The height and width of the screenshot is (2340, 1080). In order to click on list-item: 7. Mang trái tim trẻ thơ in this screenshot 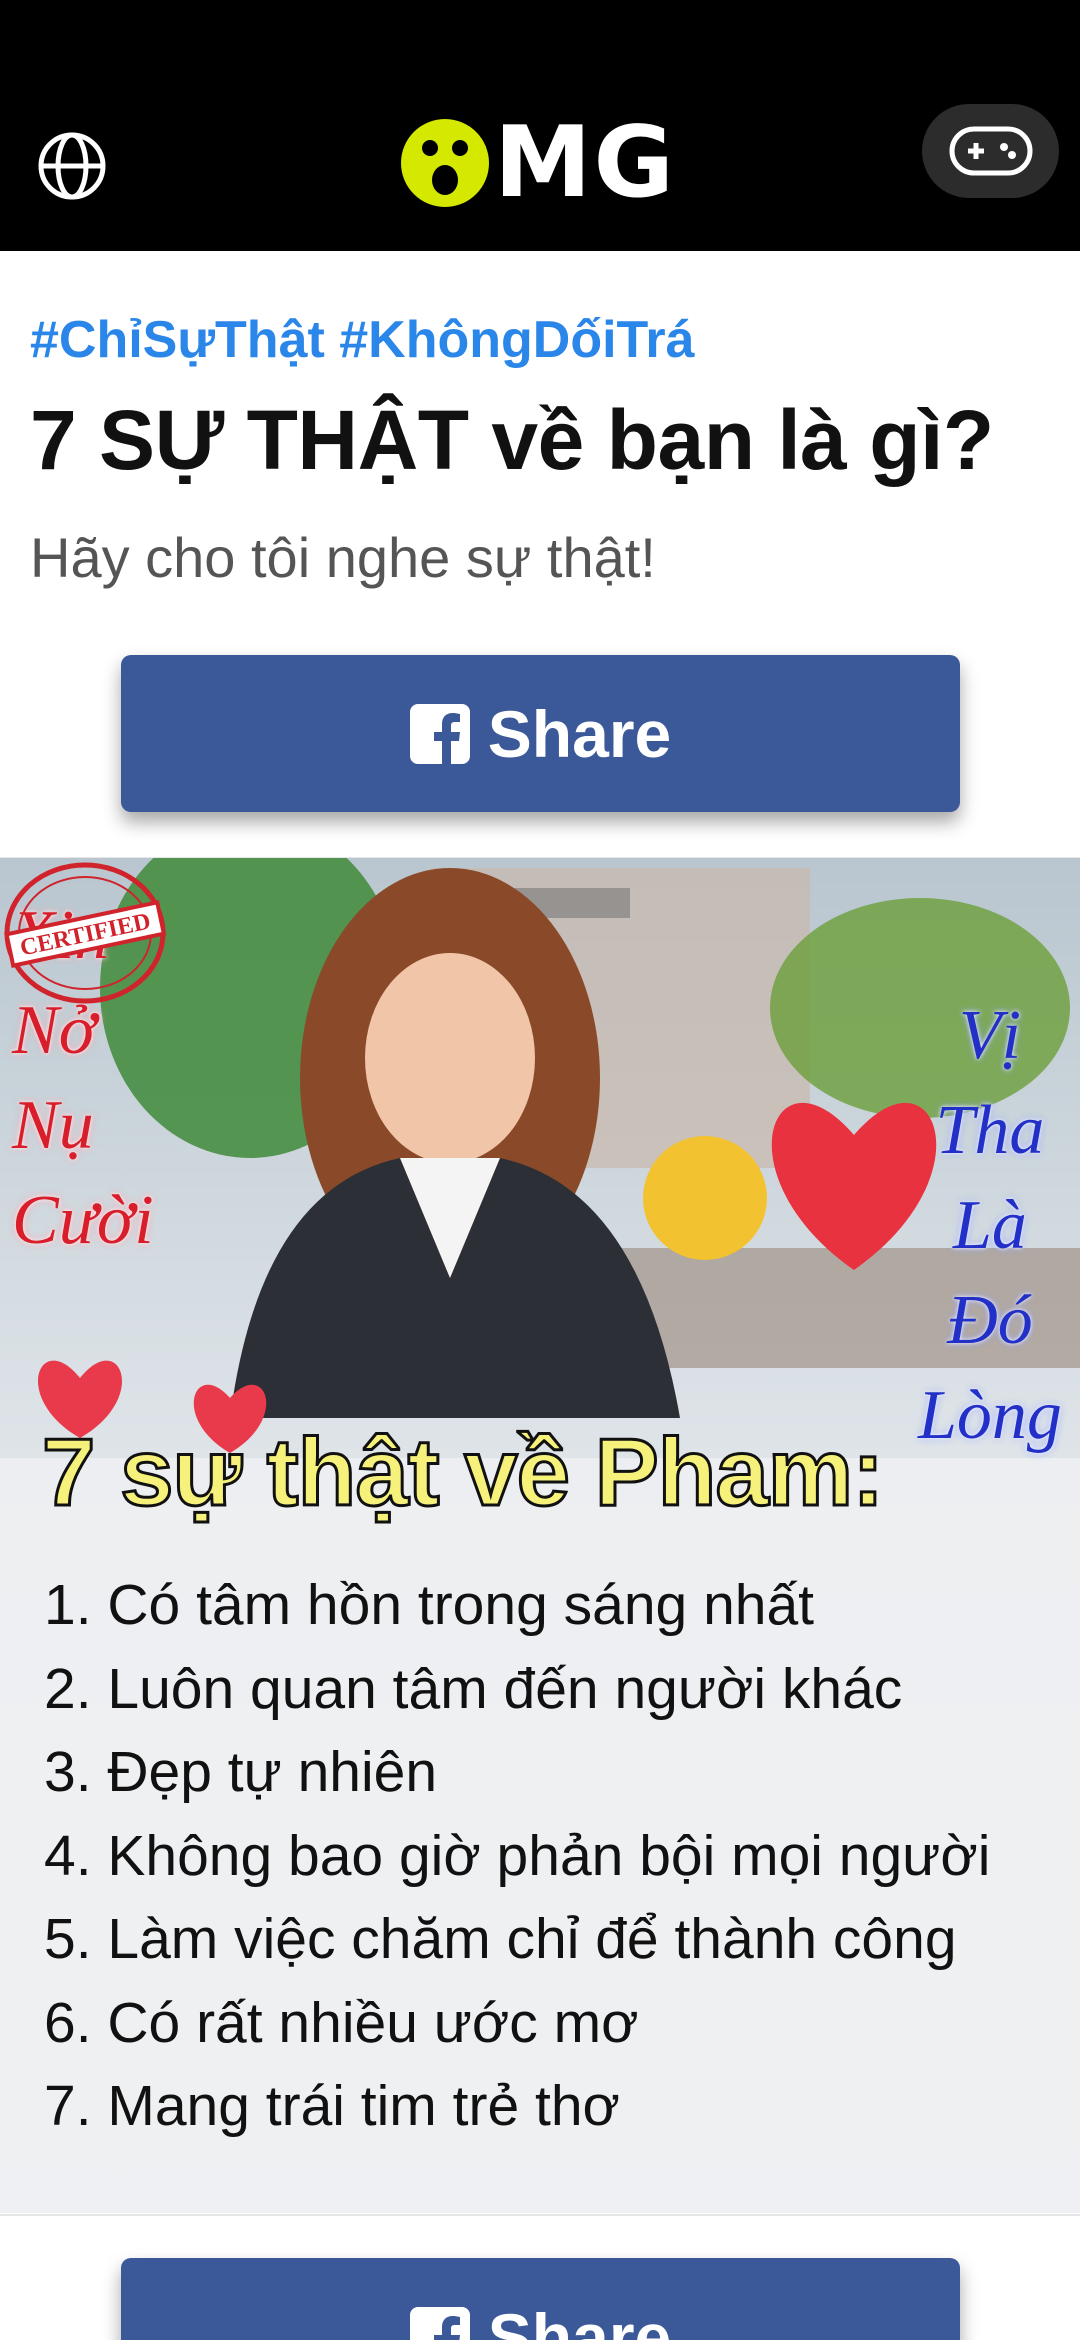, I will do `click(332, 2106)`.